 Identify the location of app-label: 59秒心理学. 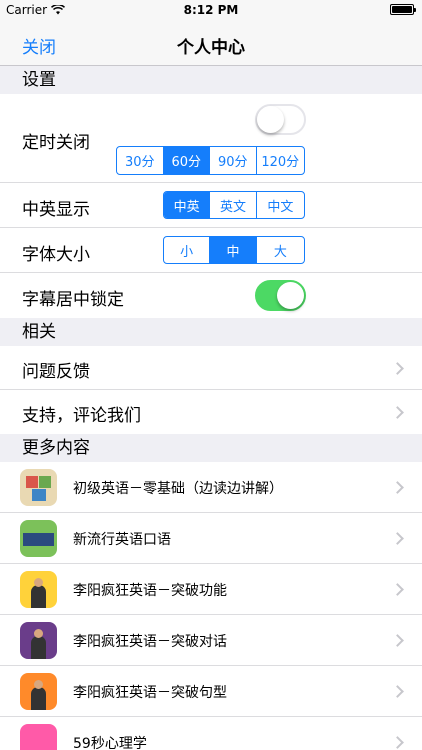
(110, 743).